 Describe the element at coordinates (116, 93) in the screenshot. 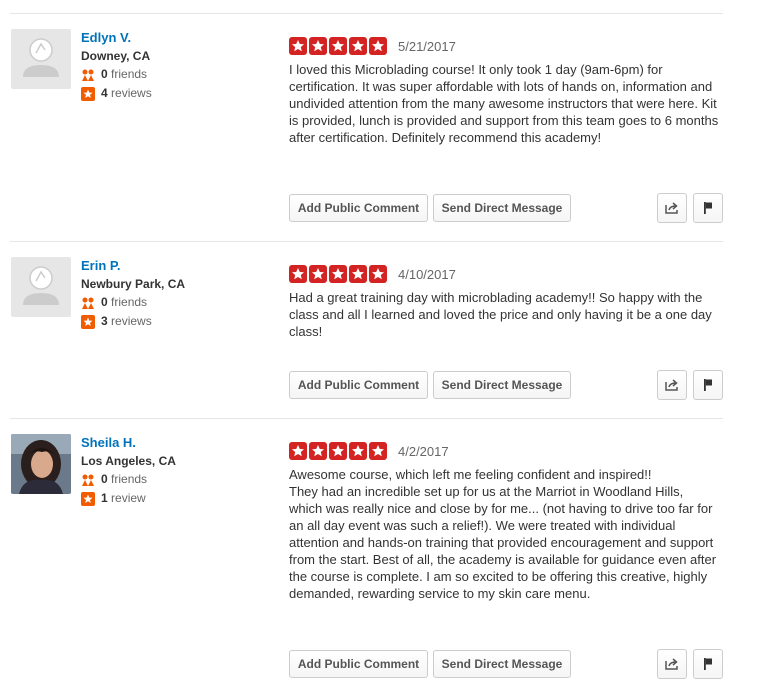

I see `reviews-count: 4 reviews` at that location.